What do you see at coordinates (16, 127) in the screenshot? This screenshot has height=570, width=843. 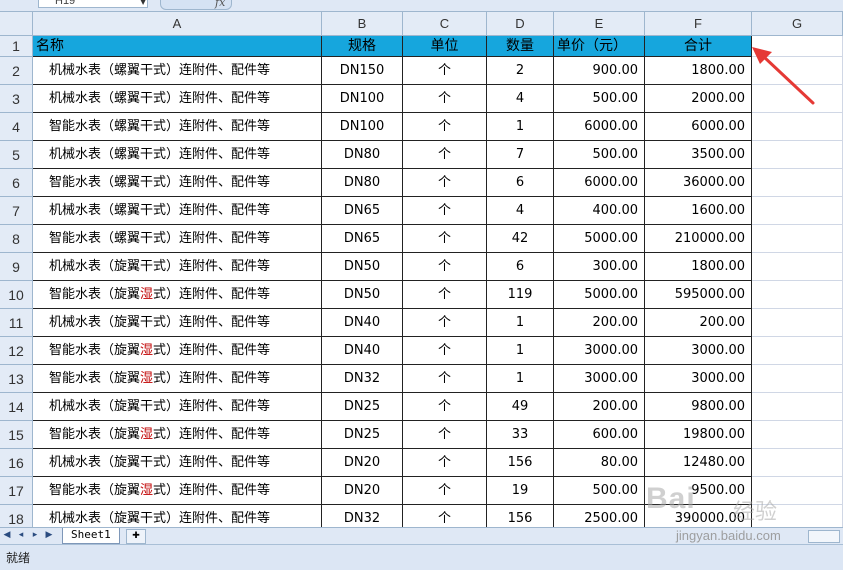 I see `row-header-4: 4` at bounding box center [16, 127].